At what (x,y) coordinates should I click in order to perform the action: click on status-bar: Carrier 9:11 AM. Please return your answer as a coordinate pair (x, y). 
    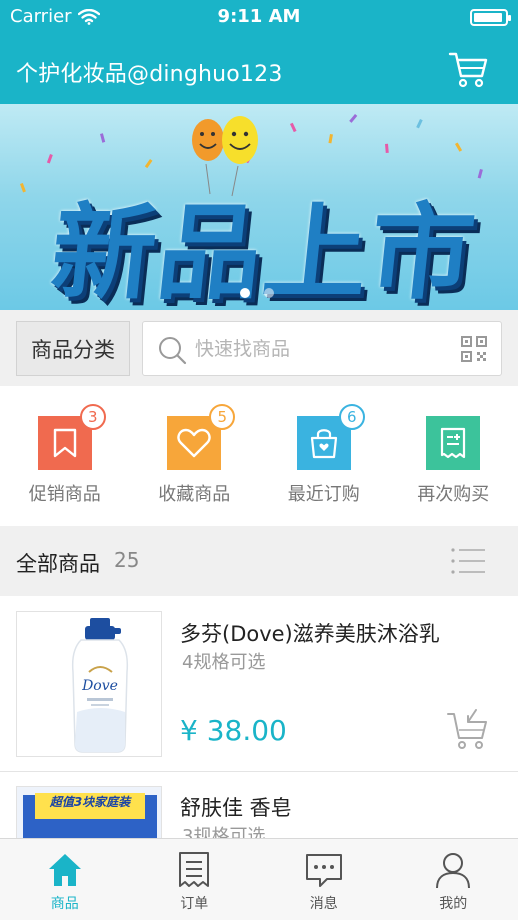
    Looking at the image, I should click on (259, 18).